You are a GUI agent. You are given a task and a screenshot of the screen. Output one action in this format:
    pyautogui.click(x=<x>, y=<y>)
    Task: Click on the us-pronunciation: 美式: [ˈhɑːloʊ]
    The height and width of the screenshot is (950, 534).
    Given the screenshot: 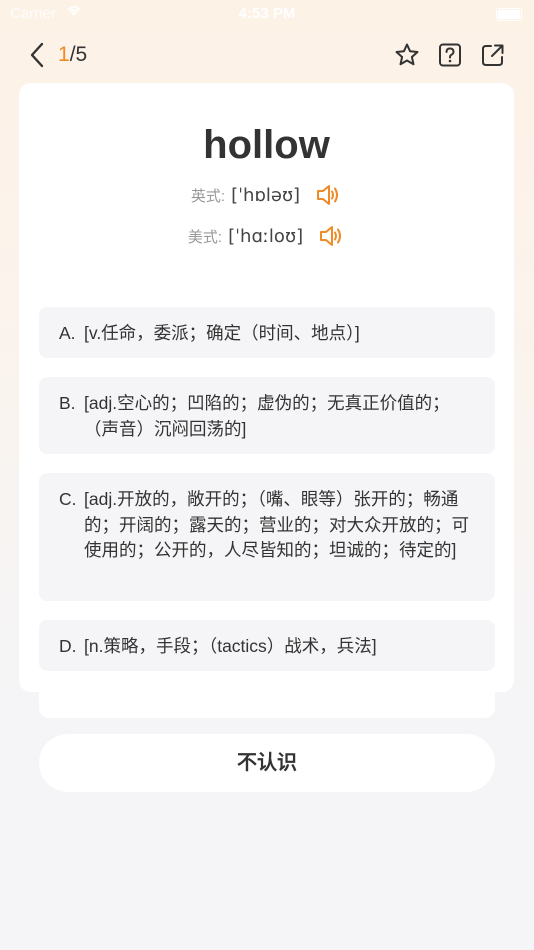 What is the action you would take?
    pyautogui.click(x=266, y=237)
    